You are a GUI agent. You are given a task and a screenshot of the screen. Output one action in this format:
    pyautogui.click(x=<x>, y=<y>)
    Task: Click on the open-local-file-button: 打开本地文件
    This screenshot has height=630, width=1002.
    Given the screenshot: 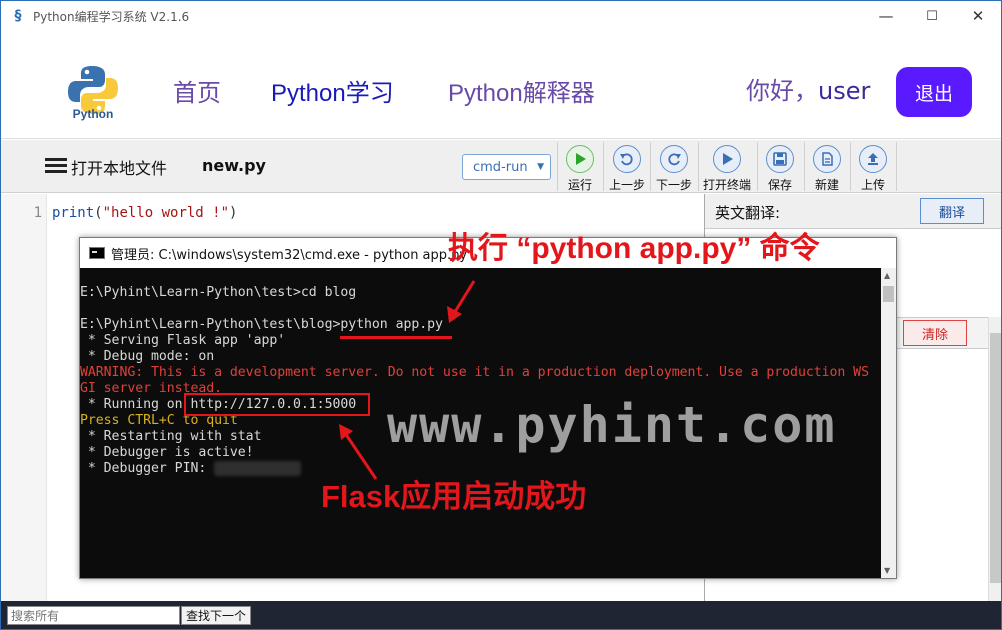 What is the action you would take?
    pyautogui.click(x=119, y=167)
    